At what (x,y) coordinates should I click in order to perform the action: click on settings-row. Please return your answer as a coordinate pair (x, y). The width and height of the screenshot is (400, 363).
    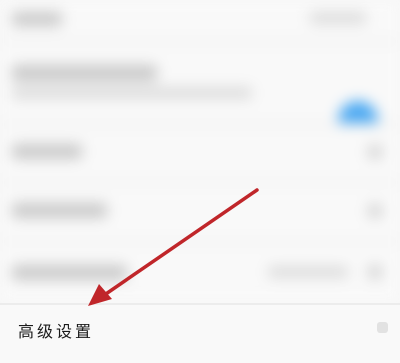
    Looking at the image, I should click on (200, 20).